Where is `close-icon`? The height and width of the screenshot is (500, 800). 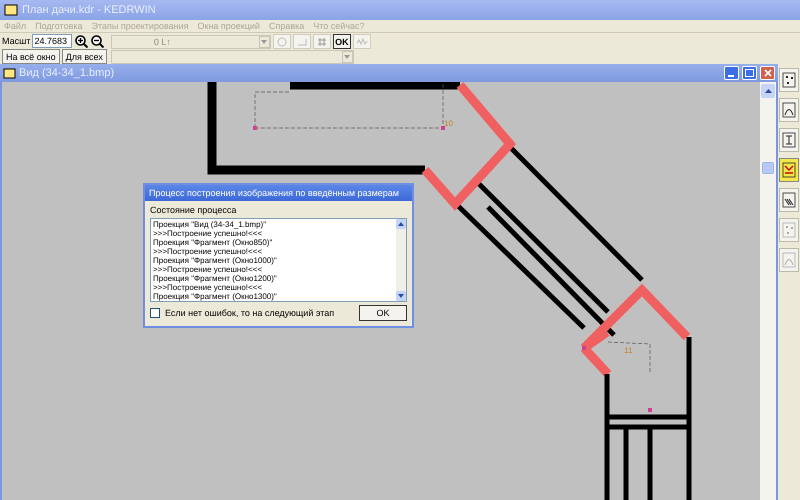 close-icon is located at coordinates (768, 73).